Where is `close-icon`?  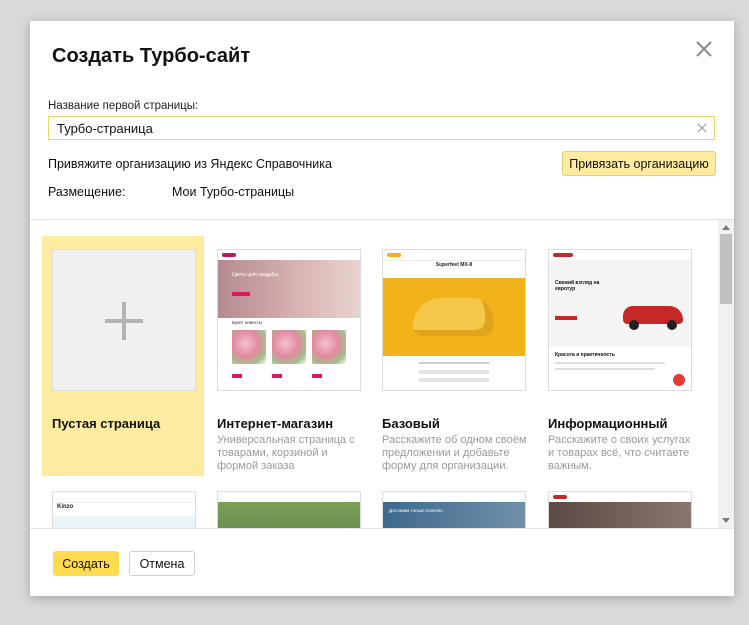 close-icon is located at coordinates (704, 49).